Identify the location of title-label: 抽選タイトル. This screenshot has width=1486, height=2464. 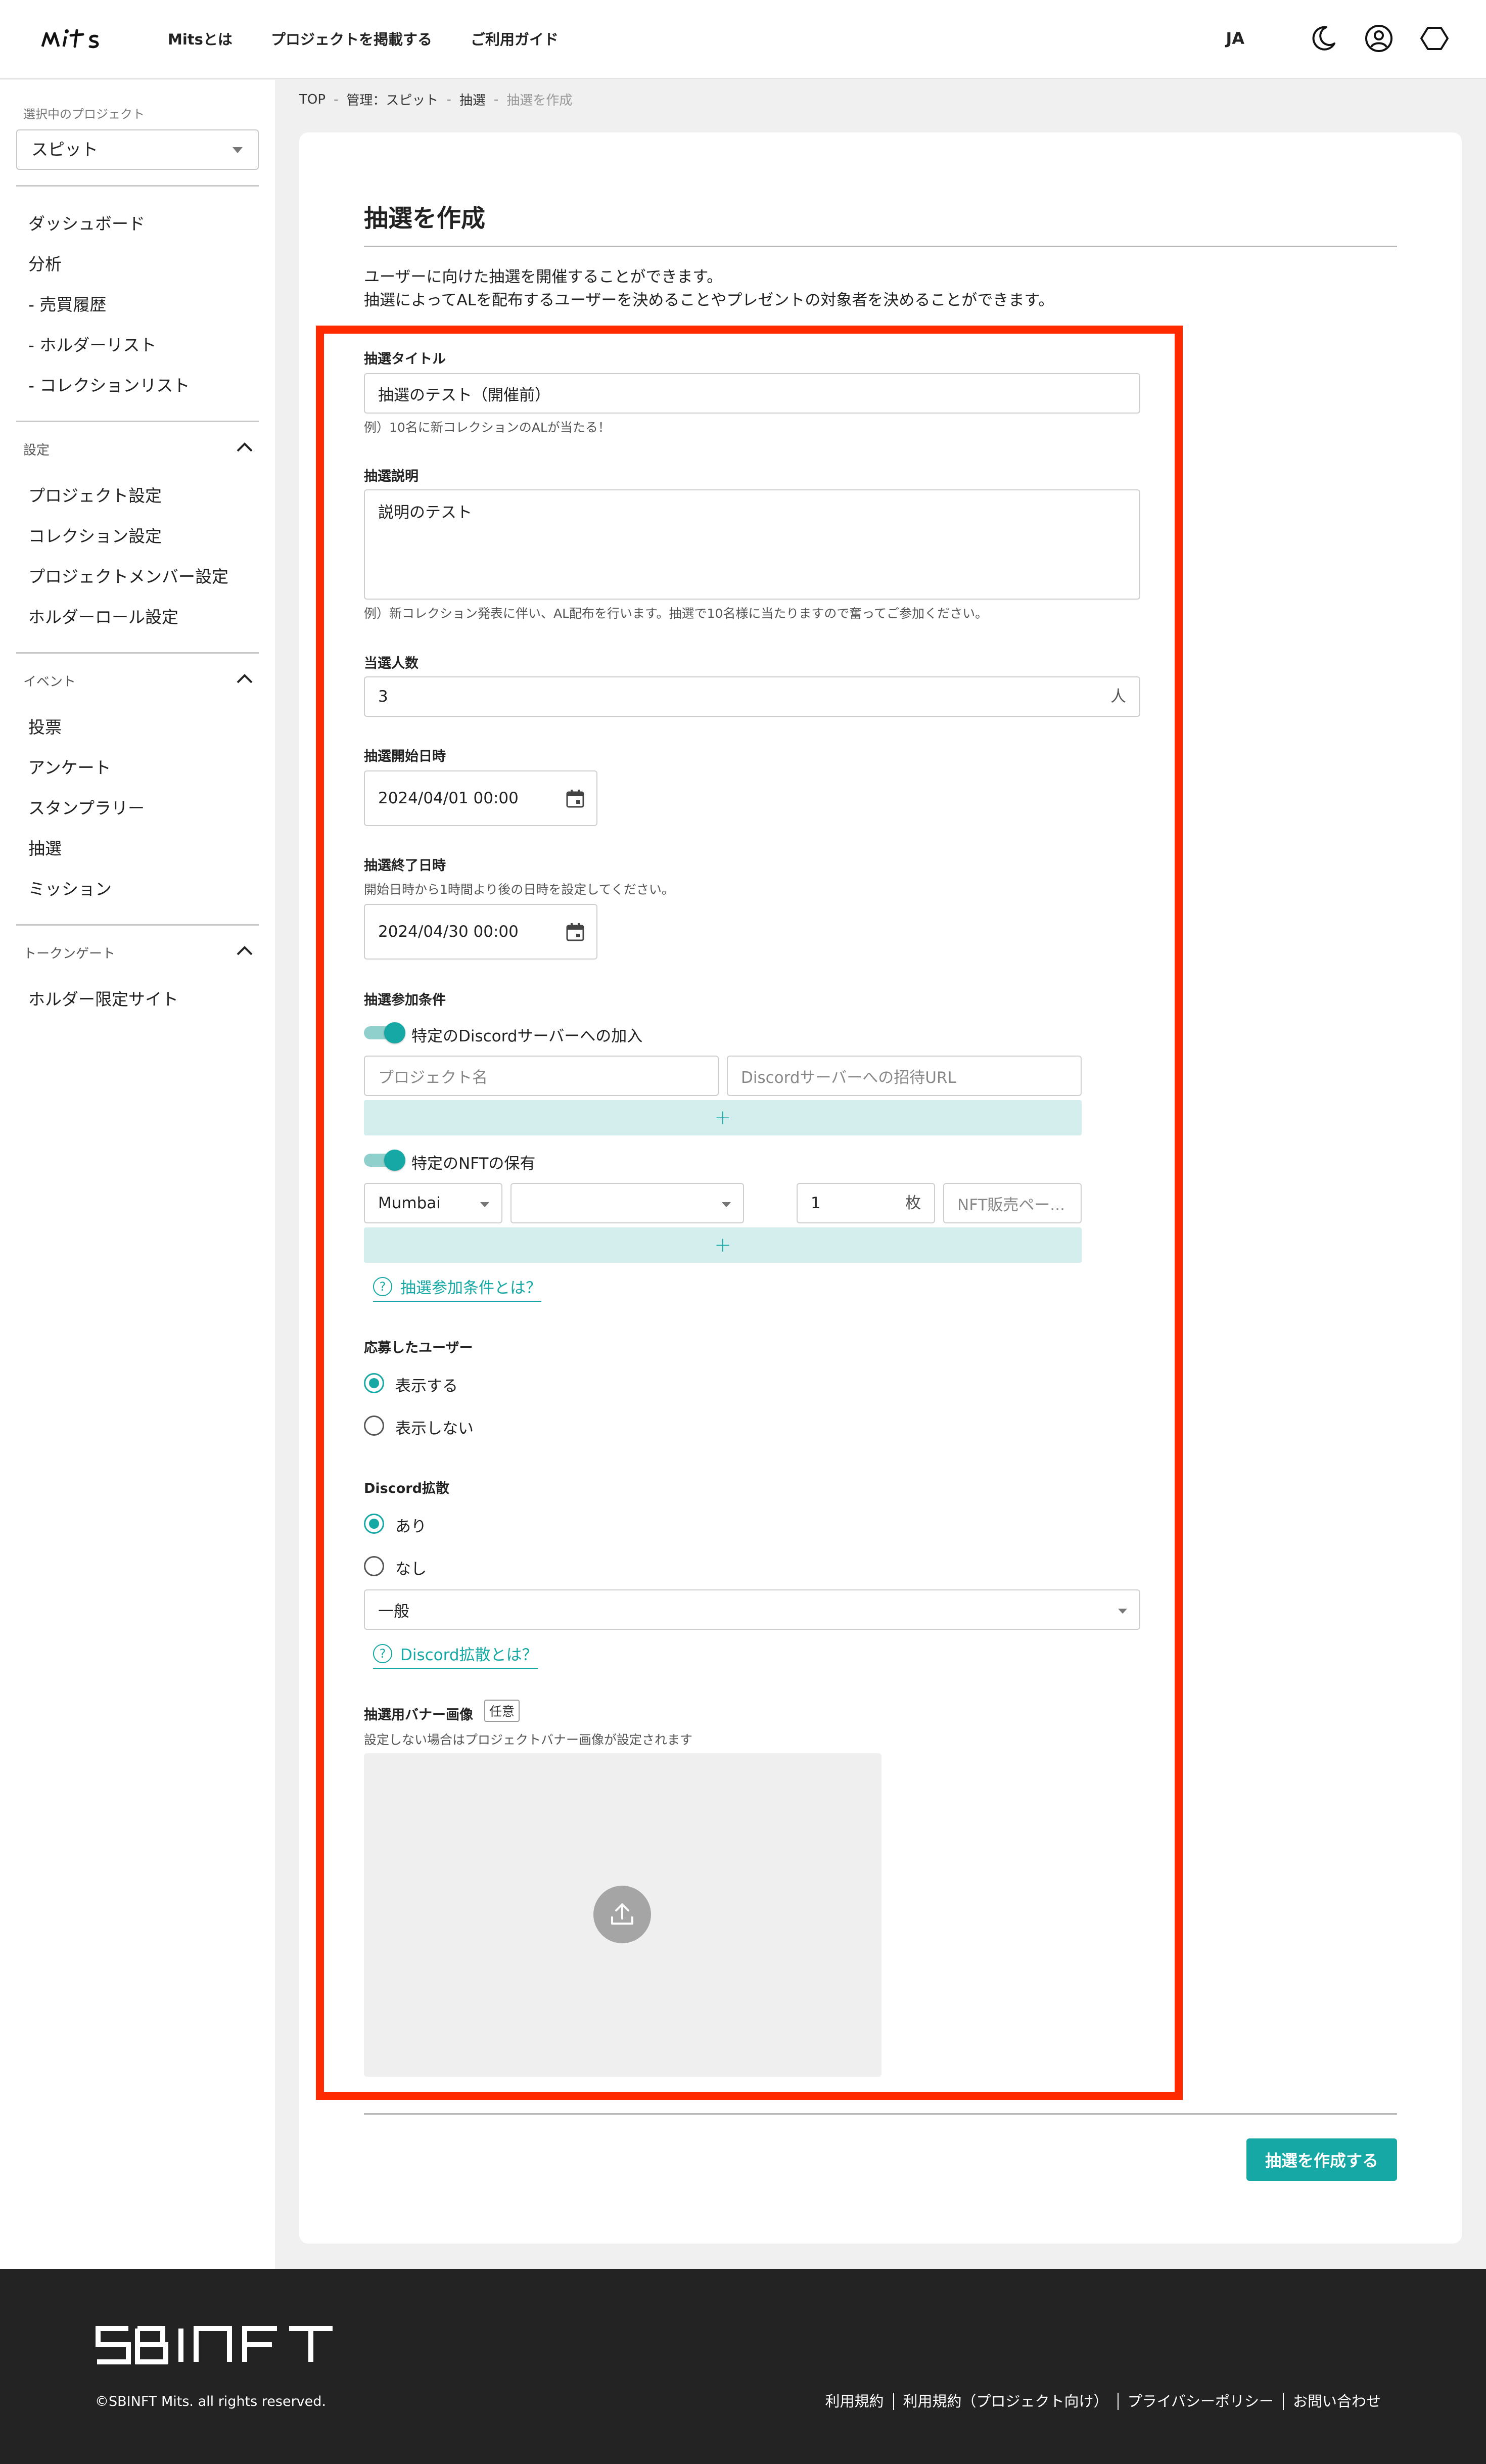
(405, 359).